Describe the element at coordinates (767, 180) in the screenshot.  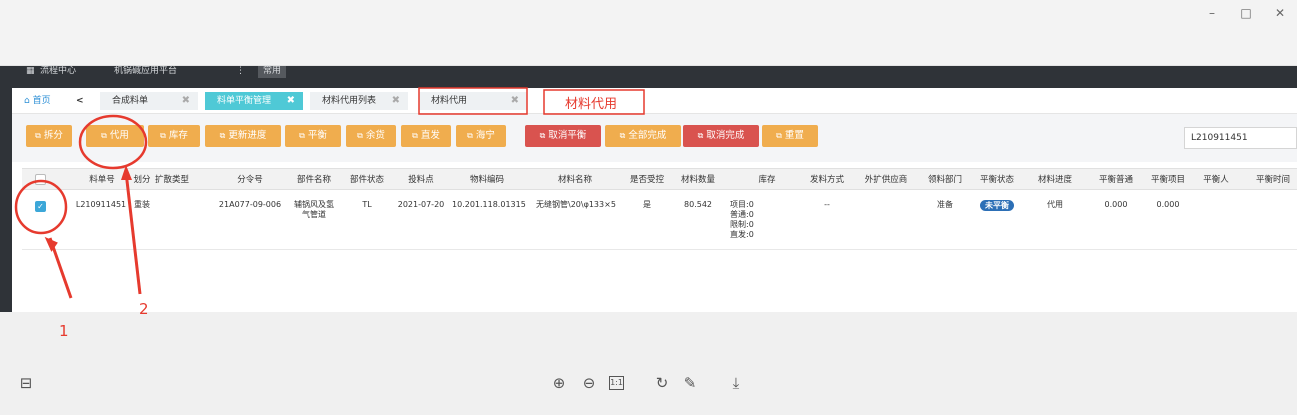
I see `column-header: 库存` at that location.